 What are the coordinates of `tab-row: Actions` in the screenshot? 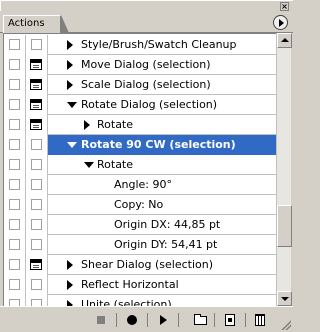 It's located at (146, 22).